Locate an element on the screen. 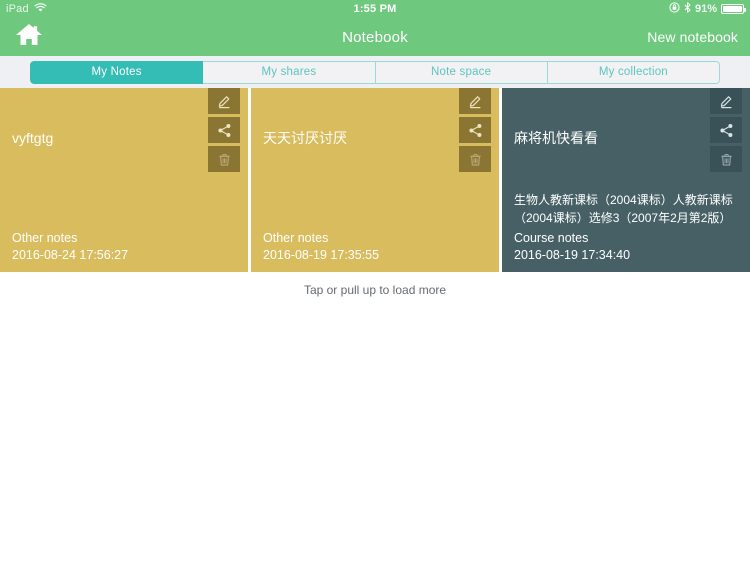 This screenshot has width=750, height=562. new-notebook-button: New notebook is located at coordinates (692, 37).